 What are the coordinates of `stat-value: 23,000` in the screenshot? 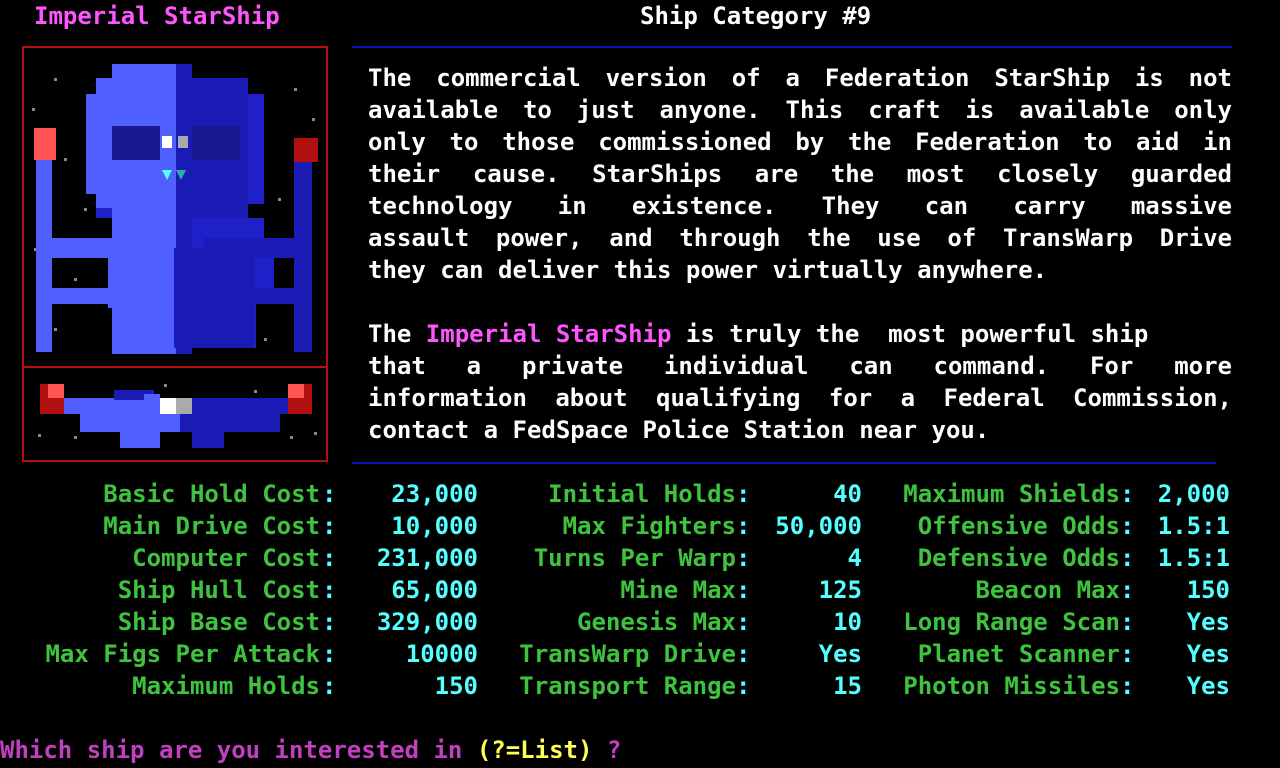 It's located at (434, 494).